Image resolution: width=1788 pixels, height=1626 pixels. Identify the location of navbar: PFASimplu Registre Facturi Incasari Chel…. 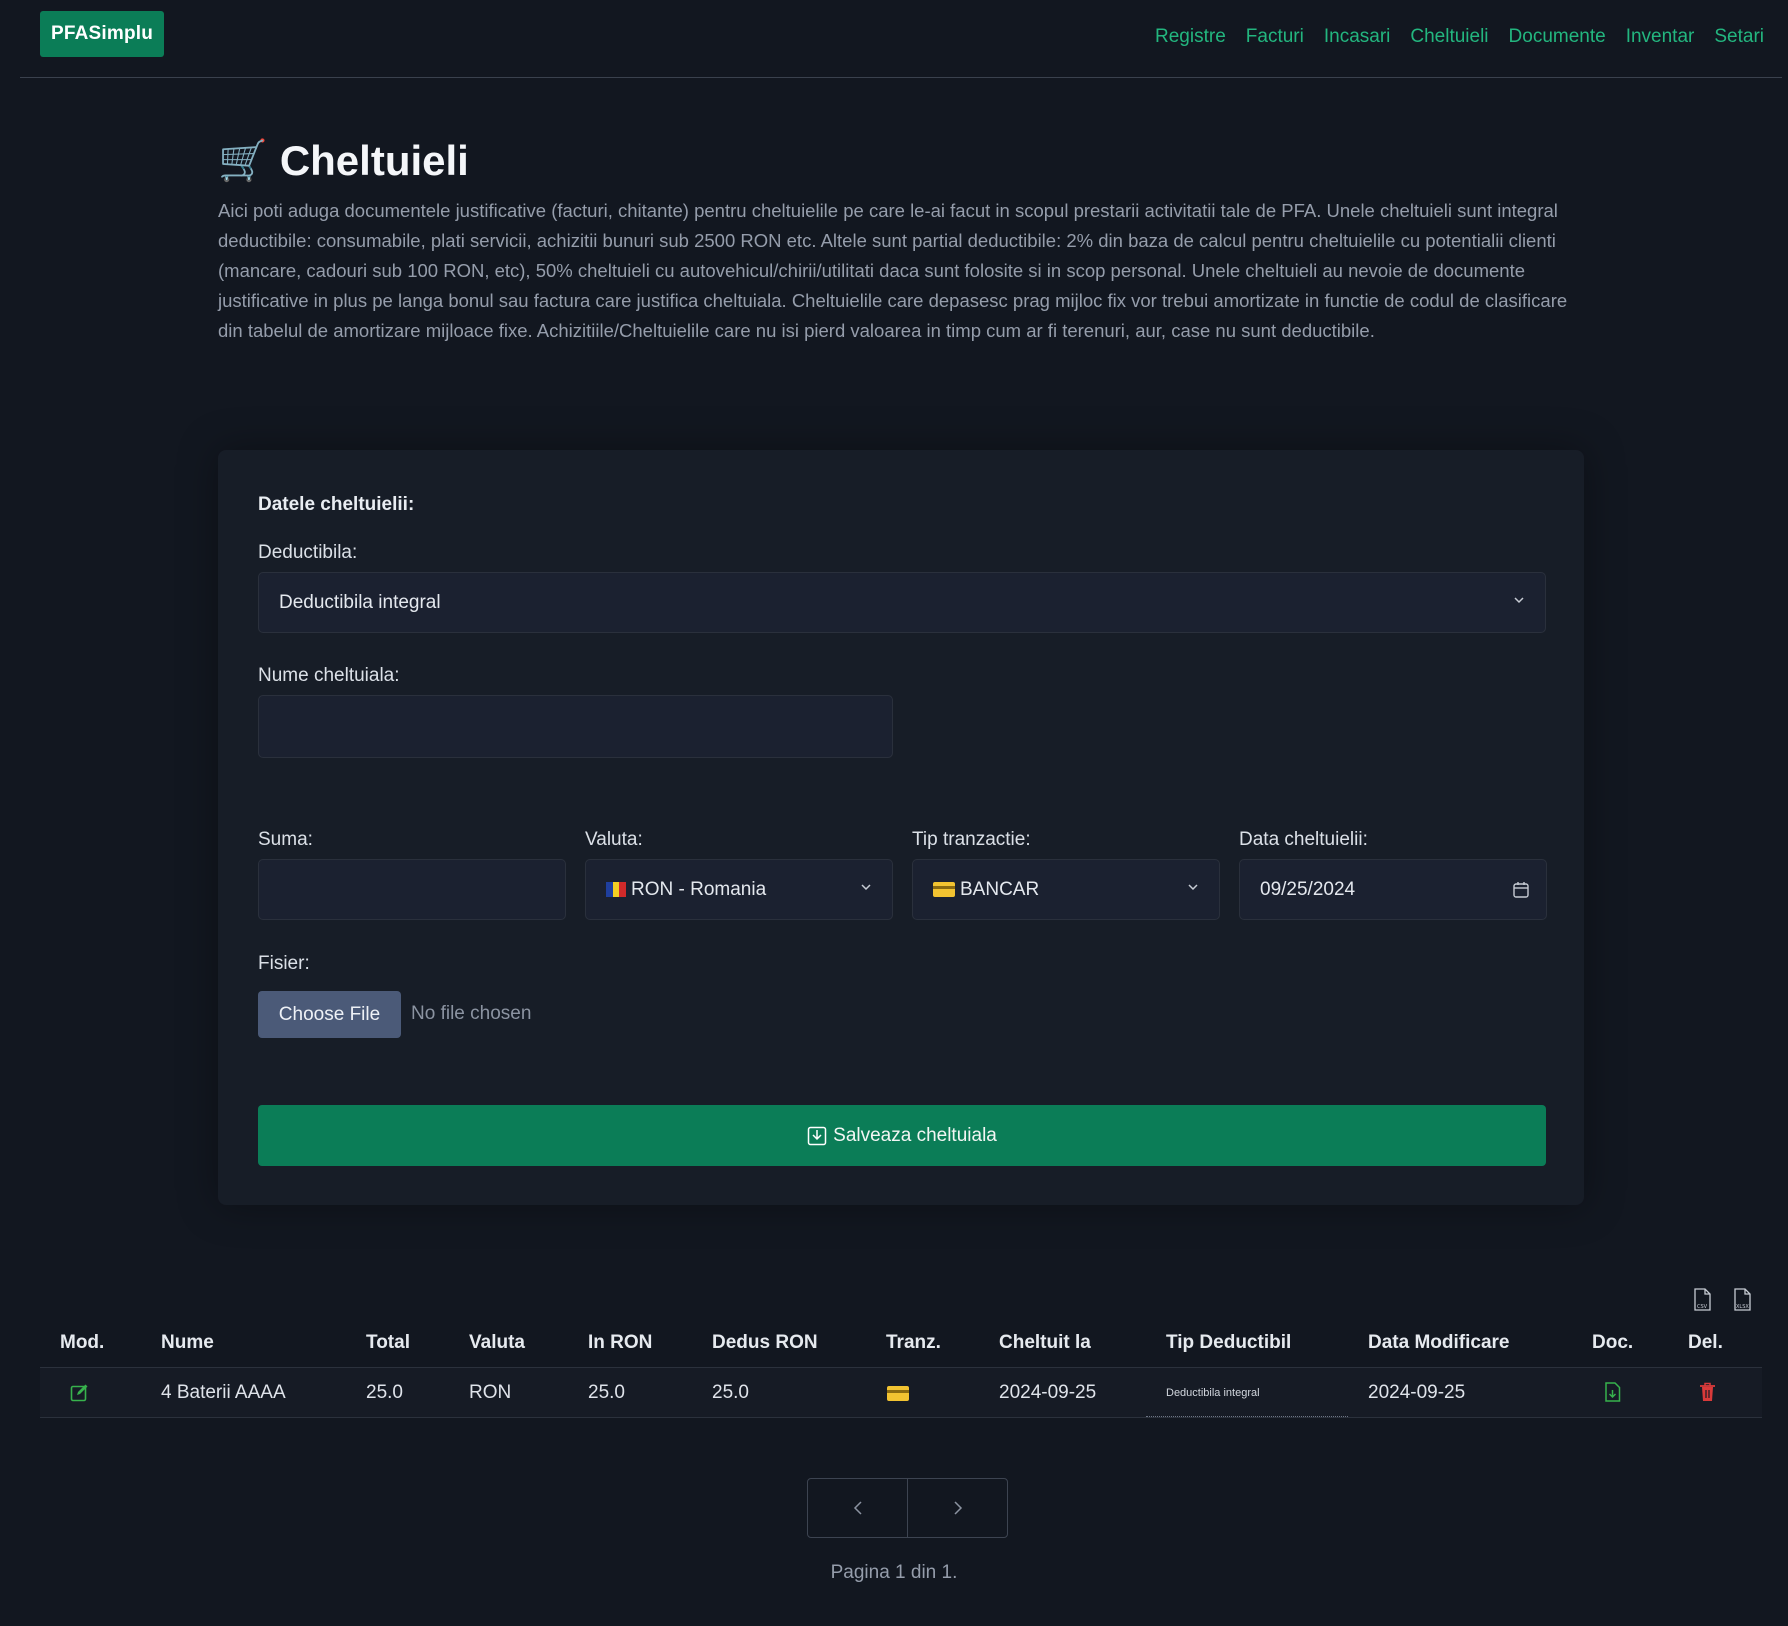
(901, 39).